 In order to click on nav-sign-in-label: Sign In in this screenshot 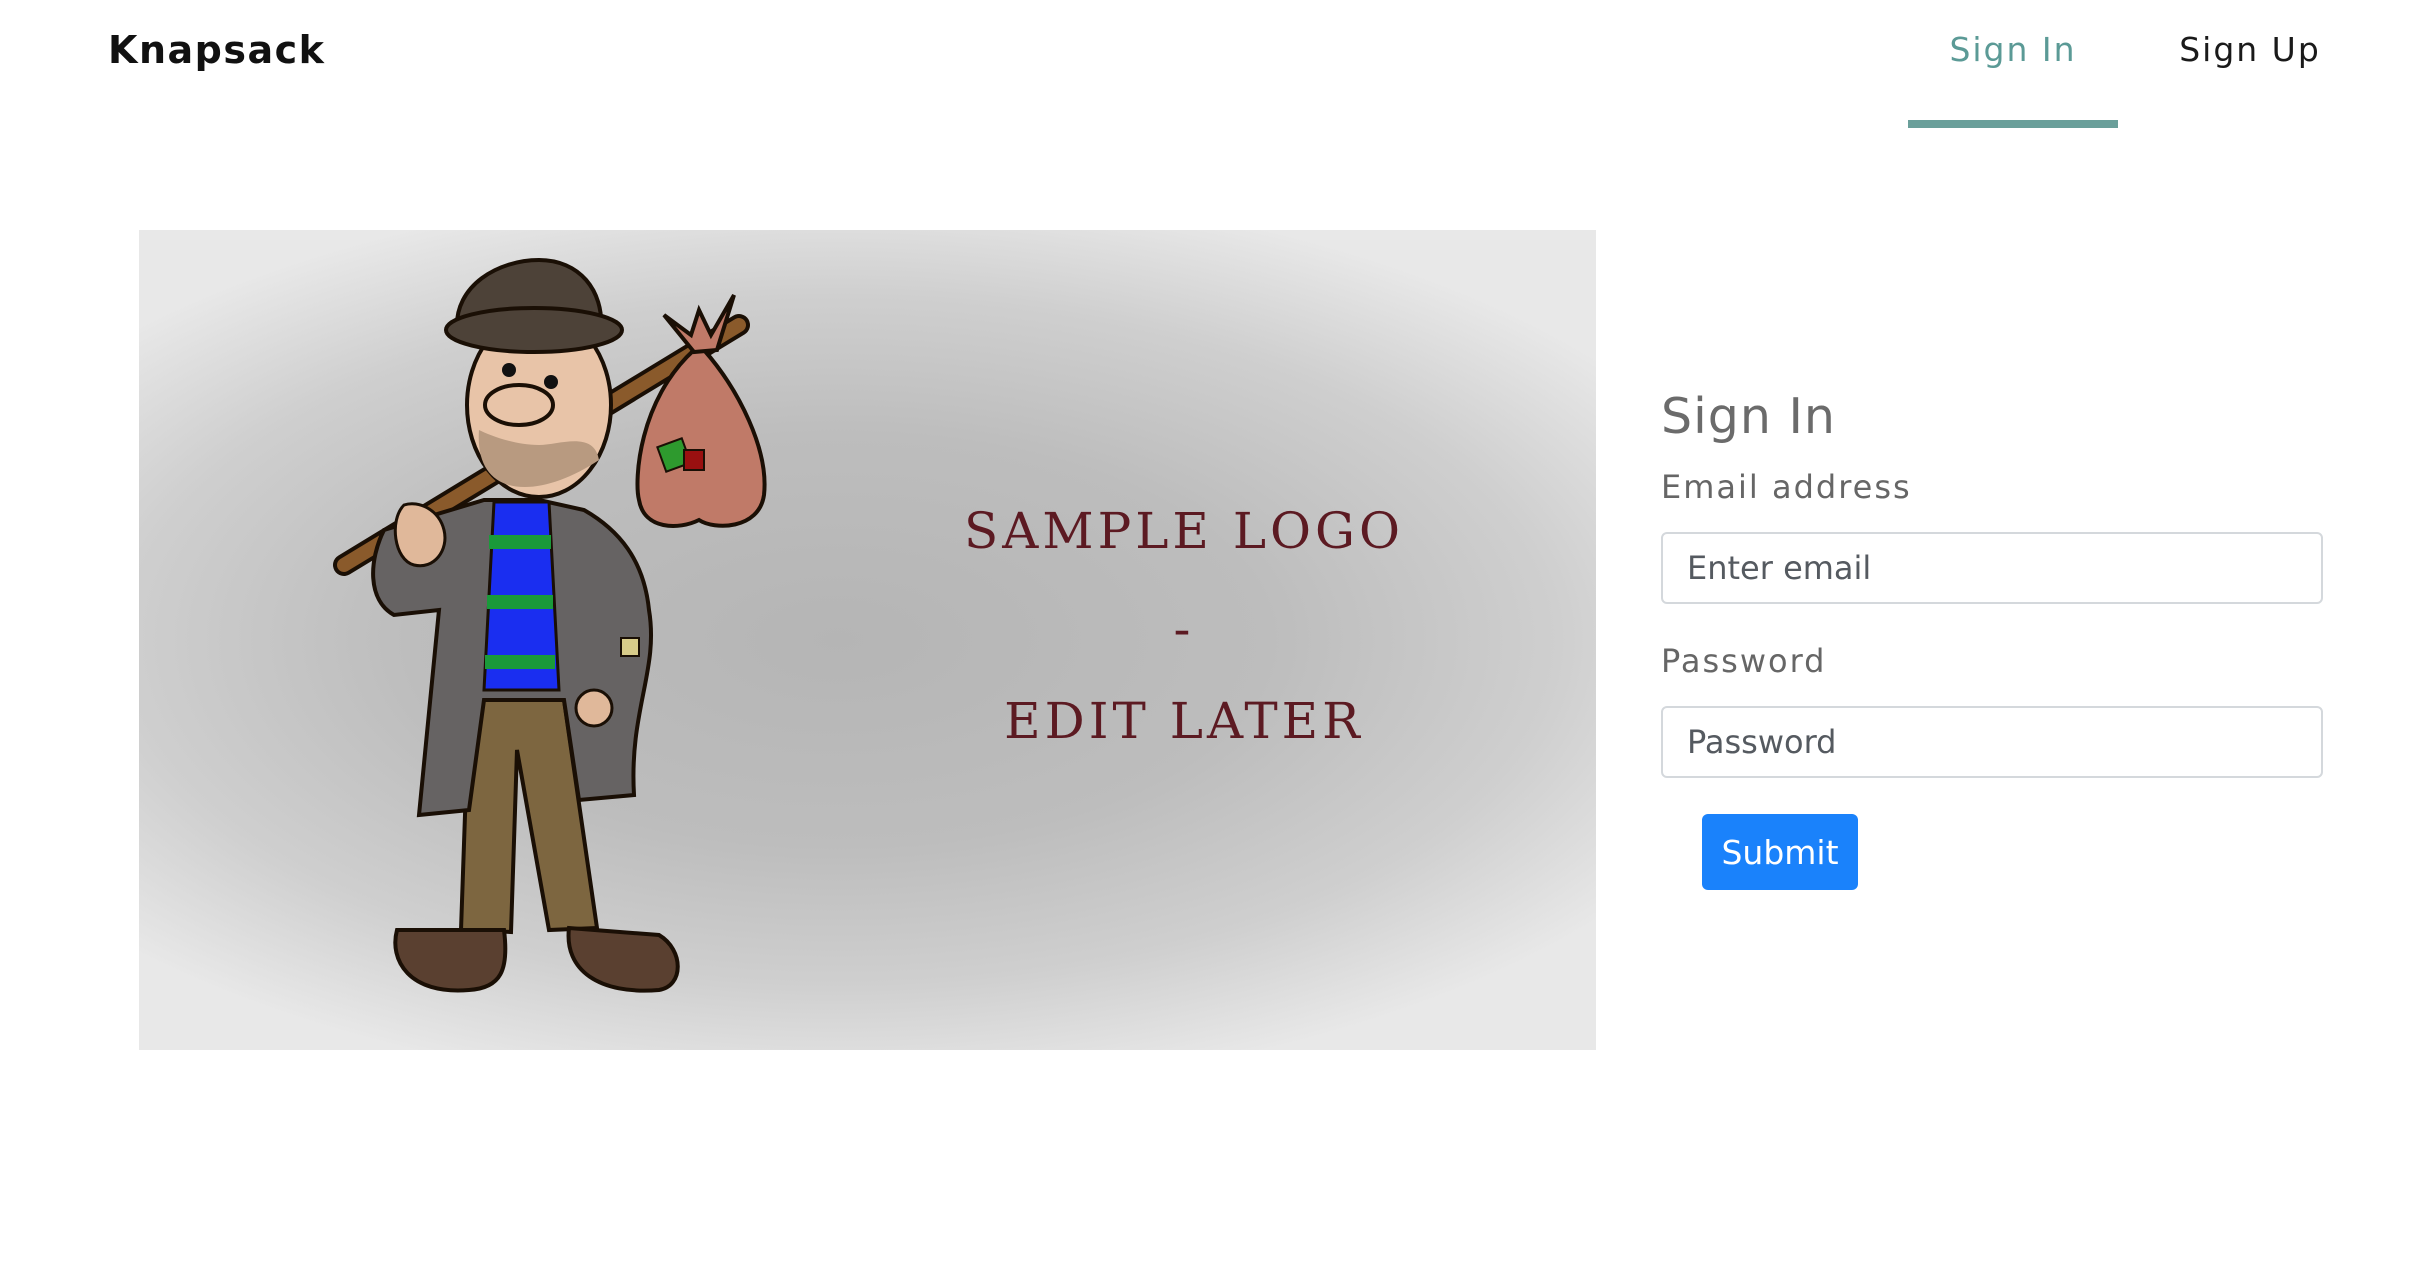, I will do `click(2013, 49)`.